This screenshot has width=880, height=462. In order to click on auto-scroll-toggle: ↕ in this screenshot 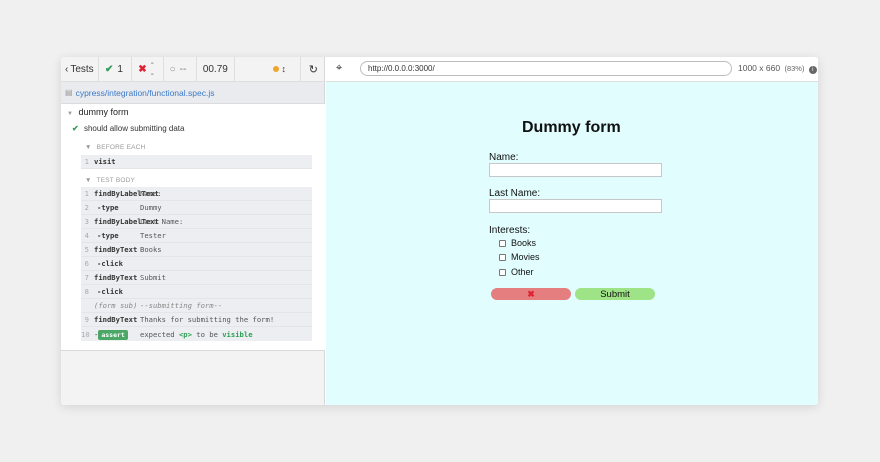, I will do `click(268, 69)`.